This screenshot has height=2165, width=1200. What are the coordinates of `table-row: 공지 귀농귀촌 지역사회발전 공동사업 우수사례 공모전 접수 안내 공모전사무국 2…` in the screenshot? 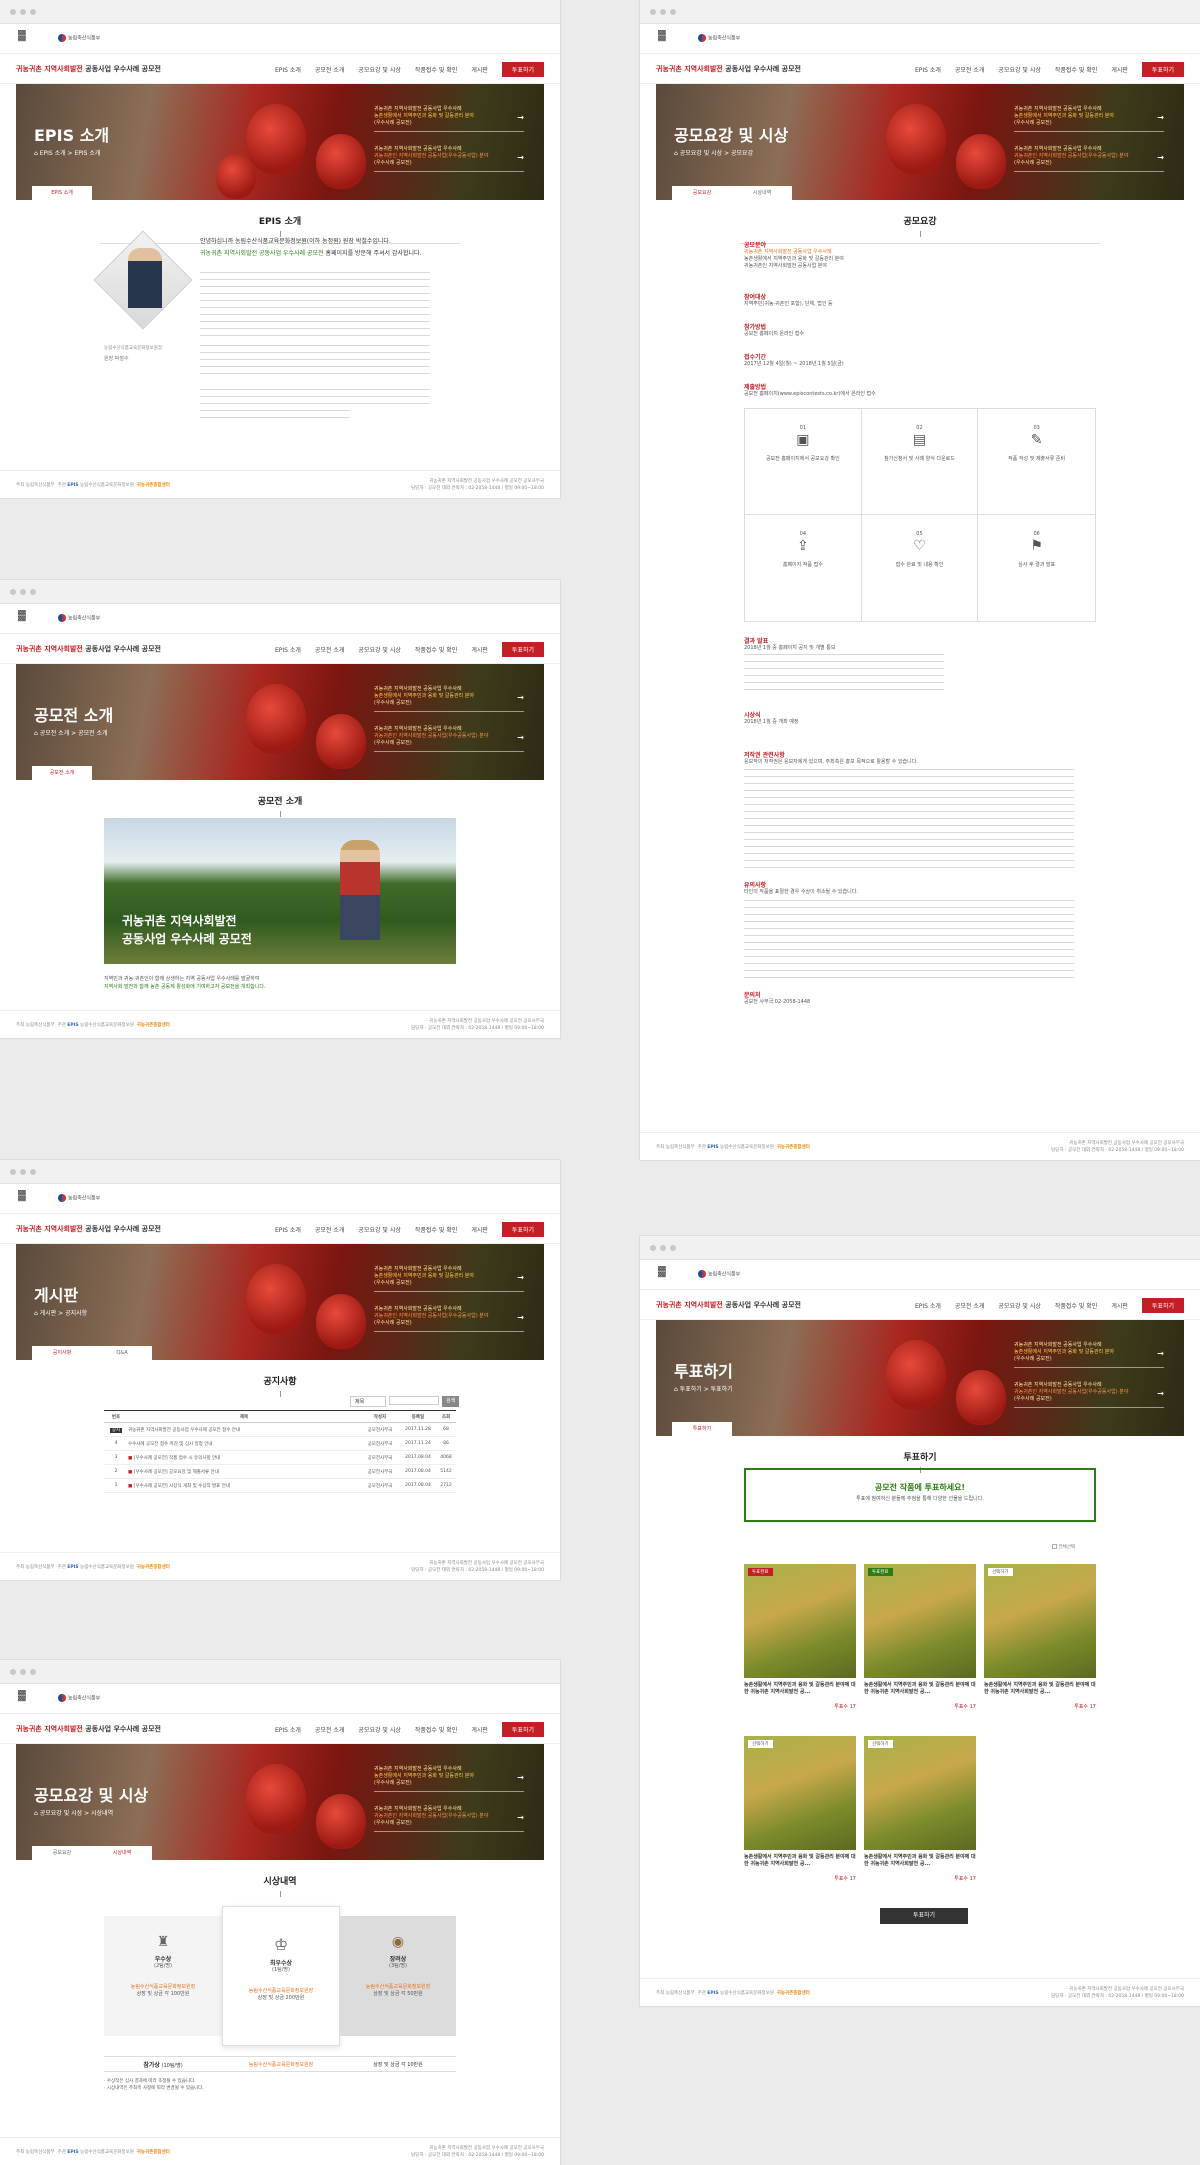 It's located at (280, 1430).